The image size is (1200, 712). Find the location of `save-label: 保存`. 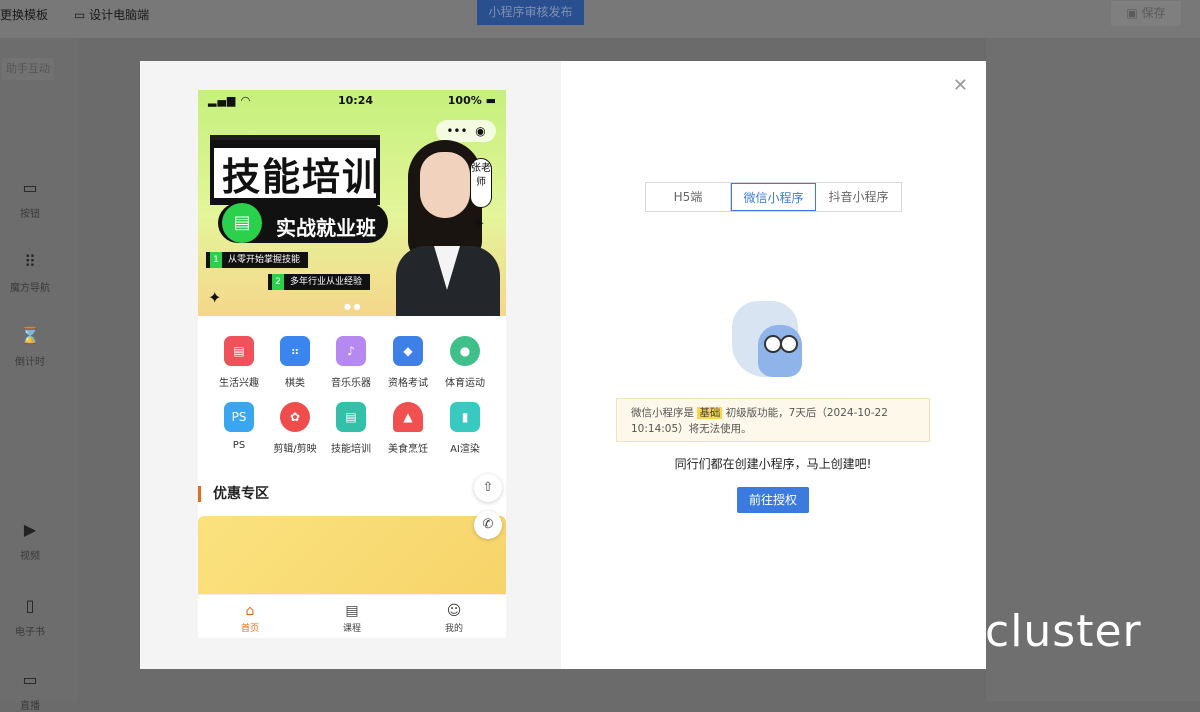

save-label: 保存 is located at coordinates (1153, 13).